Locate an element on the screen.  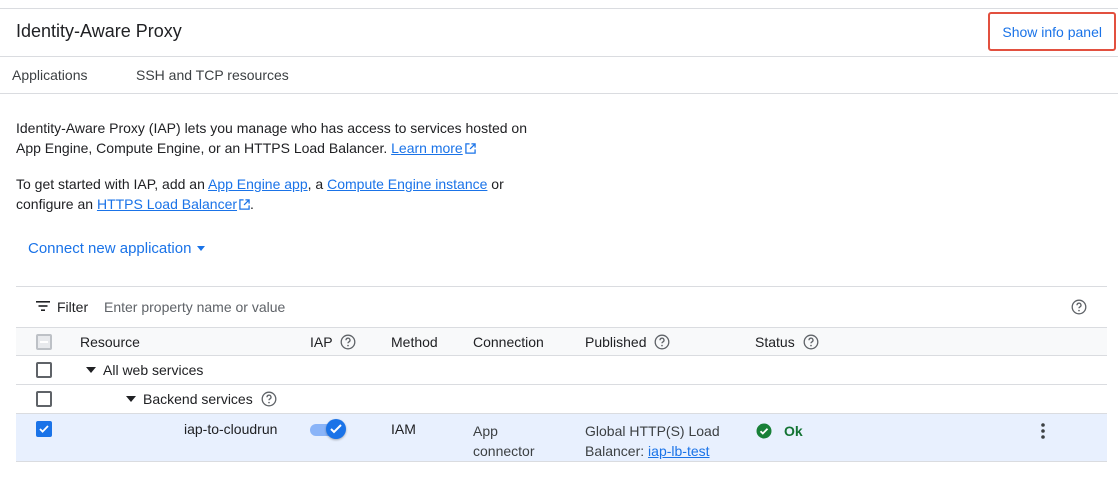
status-help-icon is located at coordinates (811, 342).